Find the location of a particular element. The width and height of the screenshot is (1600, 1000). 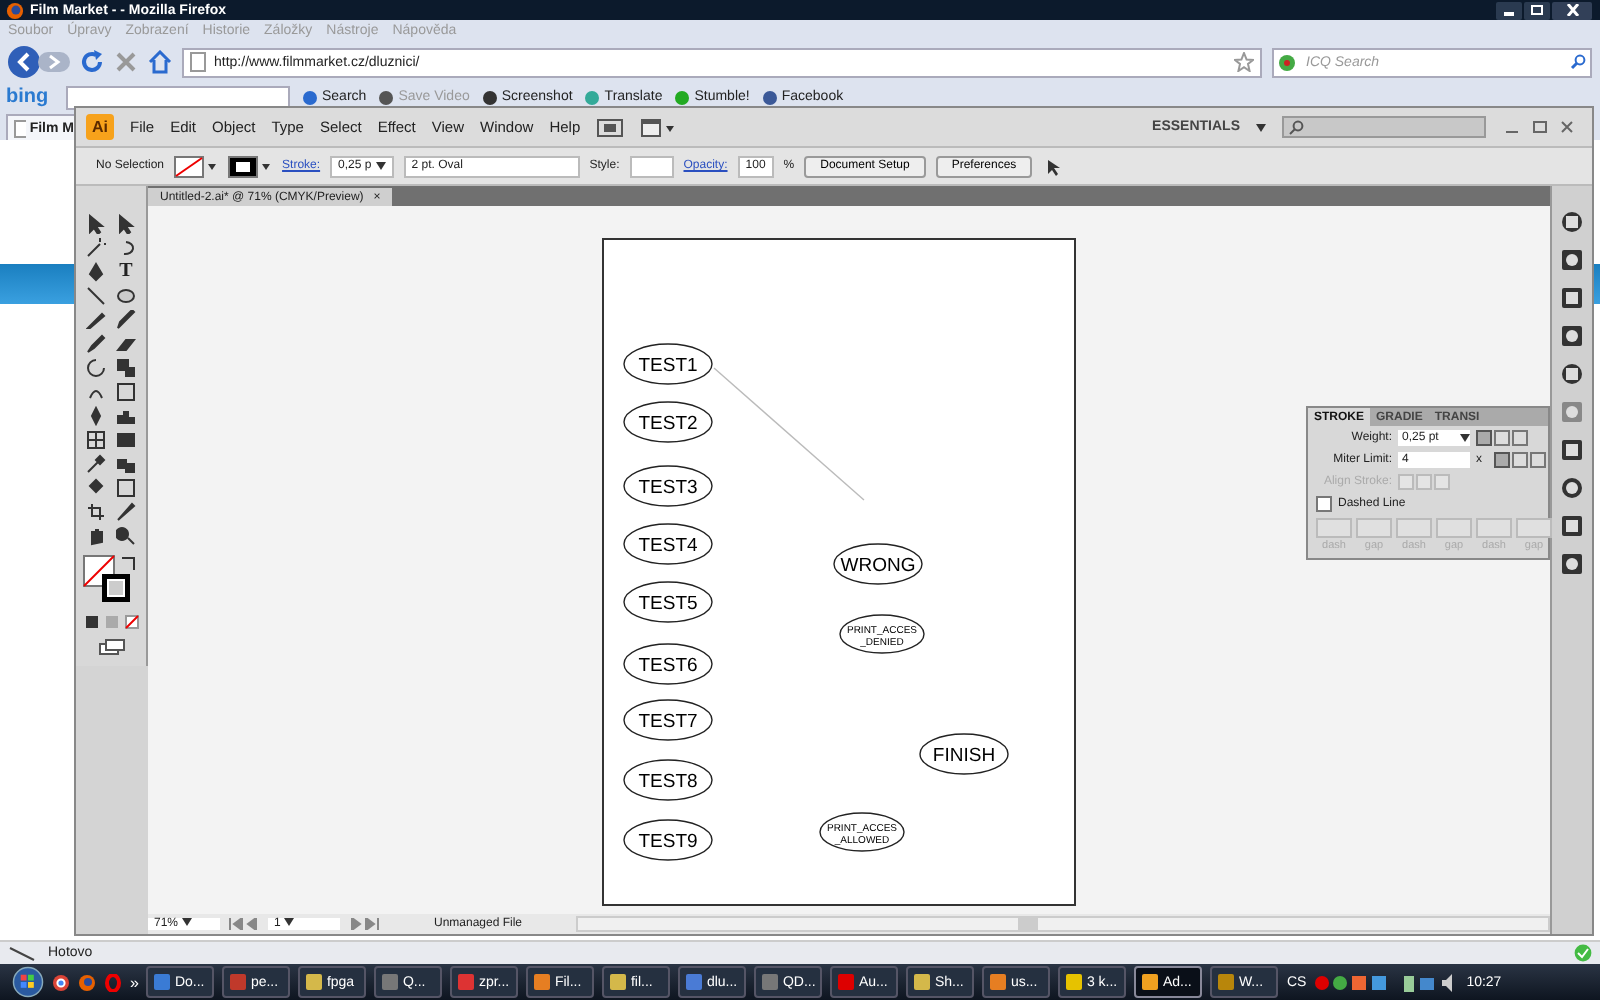

next-page-icons is located at coordinates (364, 924).